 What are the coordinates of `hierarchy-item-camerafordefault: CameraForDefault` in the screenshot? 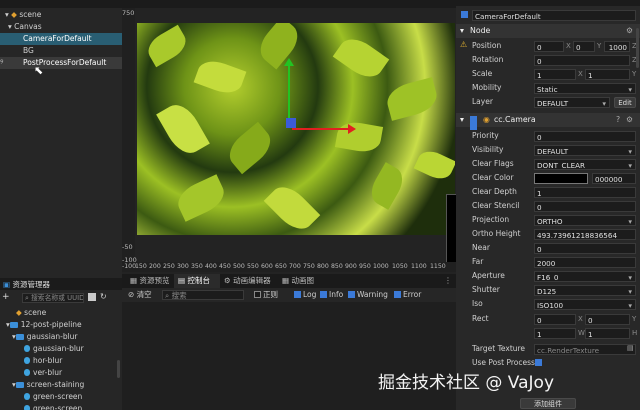 It's located at (61, 39).